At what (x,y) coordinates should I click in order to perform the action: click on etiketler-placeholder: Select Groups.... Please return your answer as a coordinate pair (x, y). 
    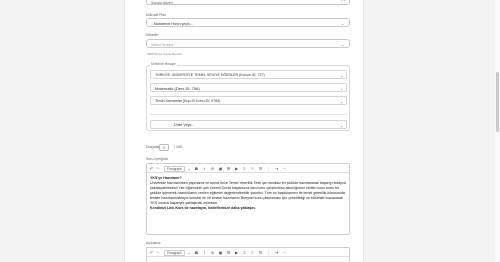
    Looking at the image, I should click on (164, 44).